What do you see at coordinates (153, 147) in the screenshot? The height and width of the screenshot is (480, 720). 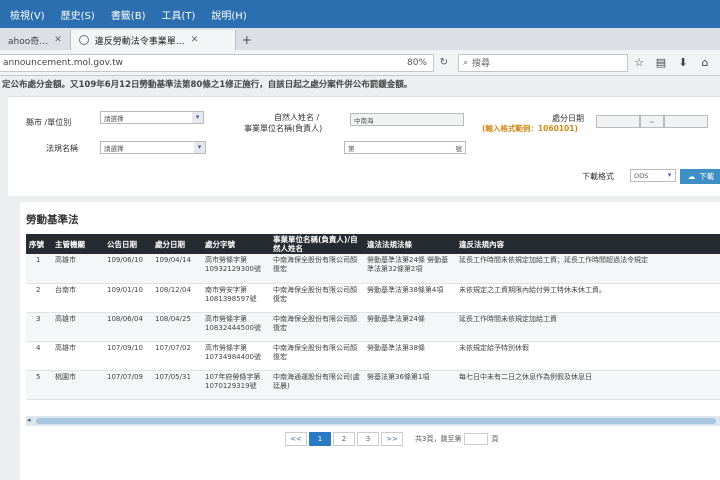 I see `law-select: 請選擇 ▾` at bounding box center [153, 147].